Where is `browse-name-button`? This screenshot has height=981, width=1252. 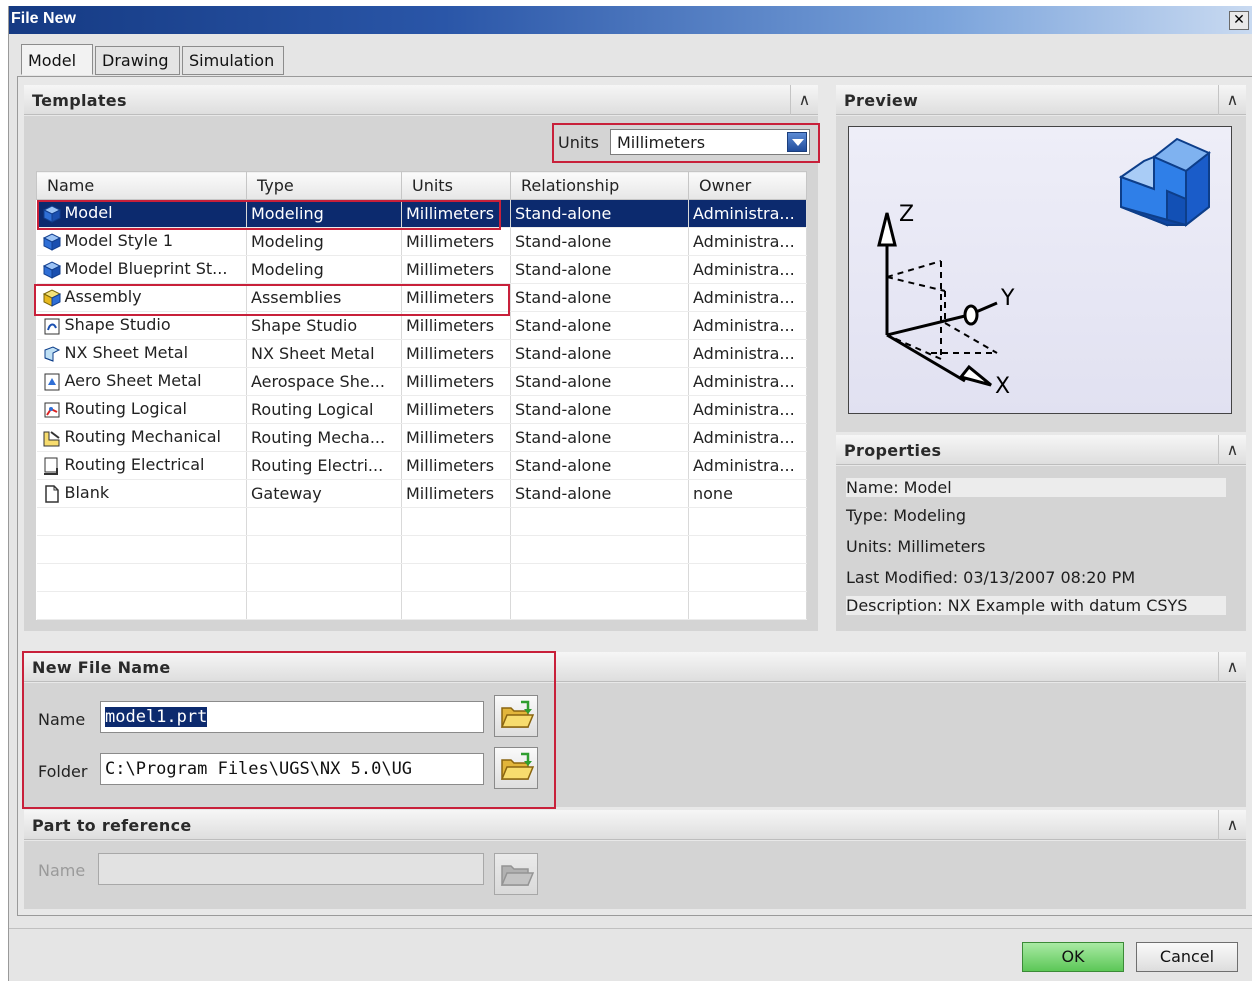
browse-name-button is located at coordinates (516, 716).